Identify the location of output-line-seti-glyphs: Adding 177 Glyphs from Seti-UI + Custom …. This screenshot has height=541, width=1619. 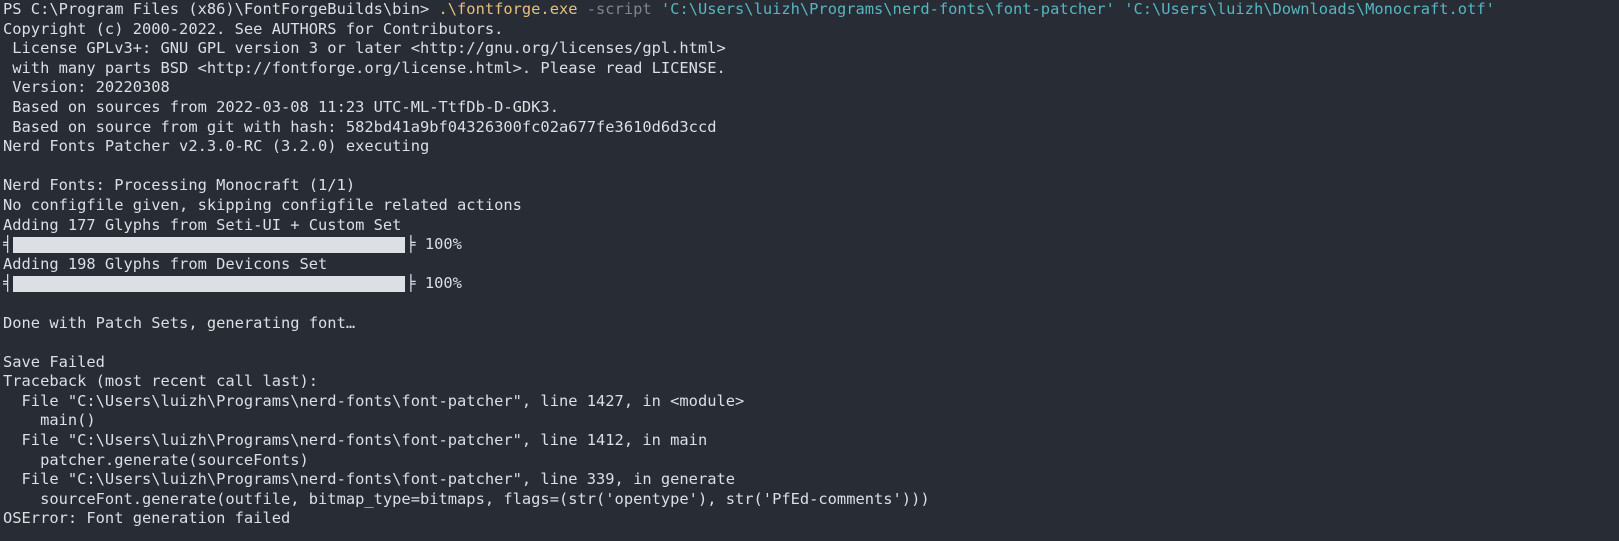
(202, 224).